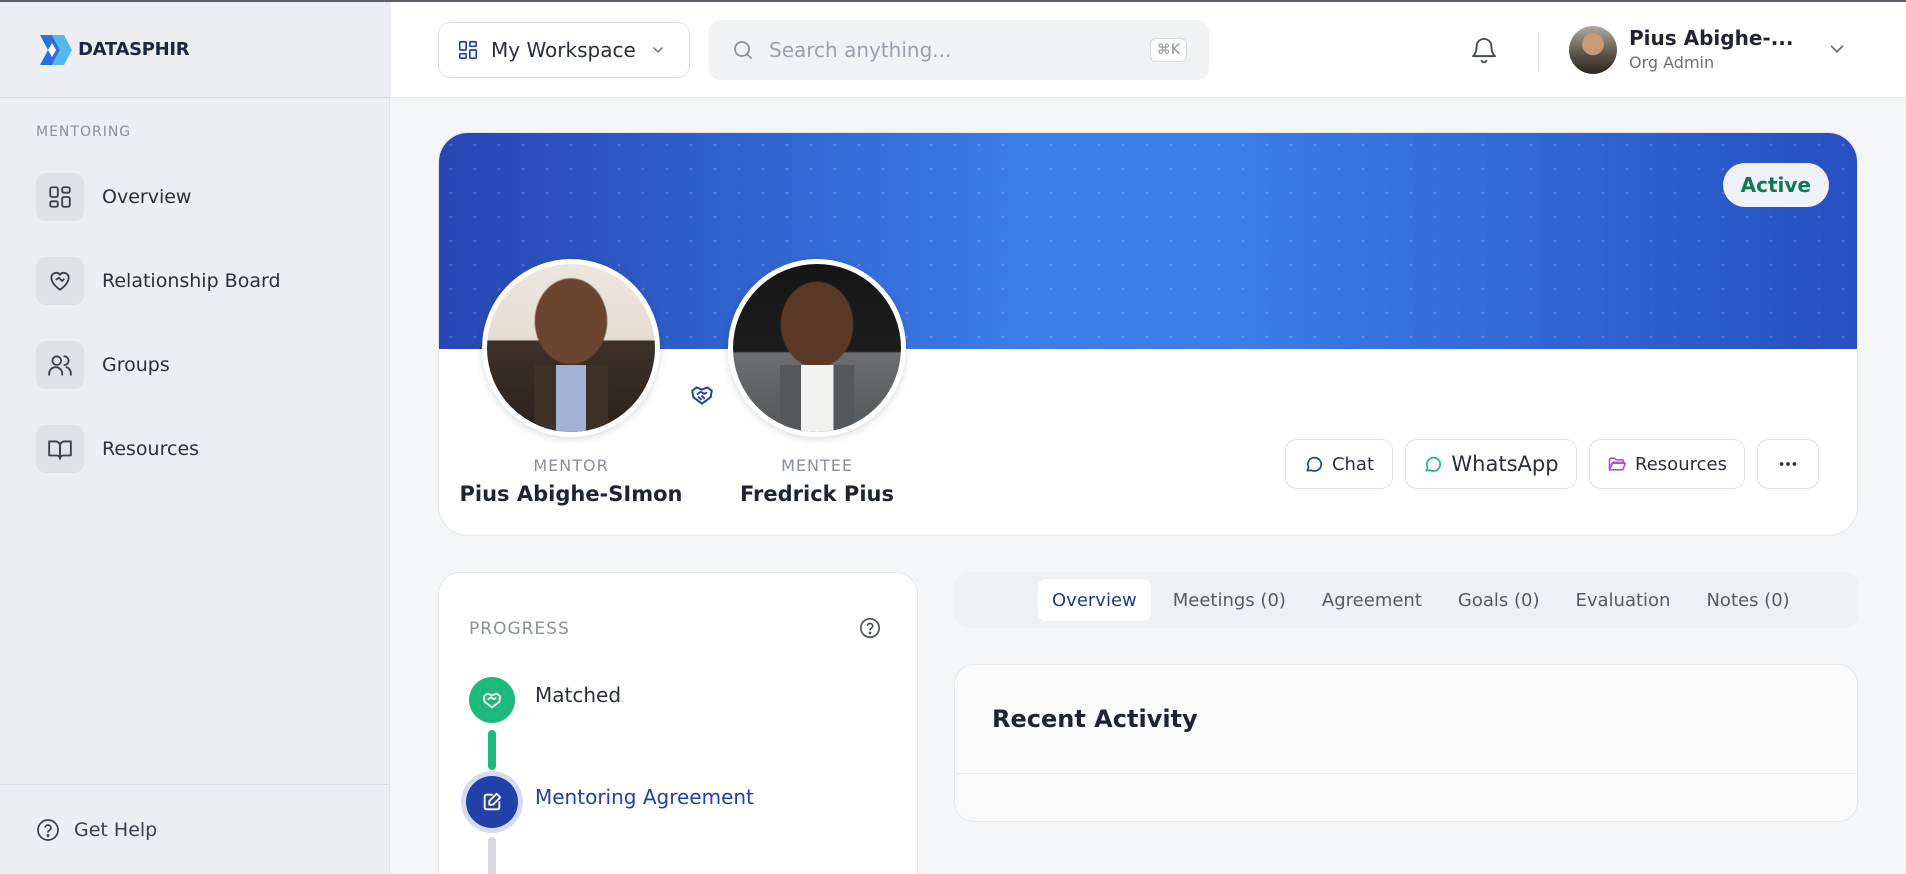  What do you see at coordinates (1747, 600) in the screenshot?
I see `tab-notes: Notes (0)` at bounding box center [1747, 600].